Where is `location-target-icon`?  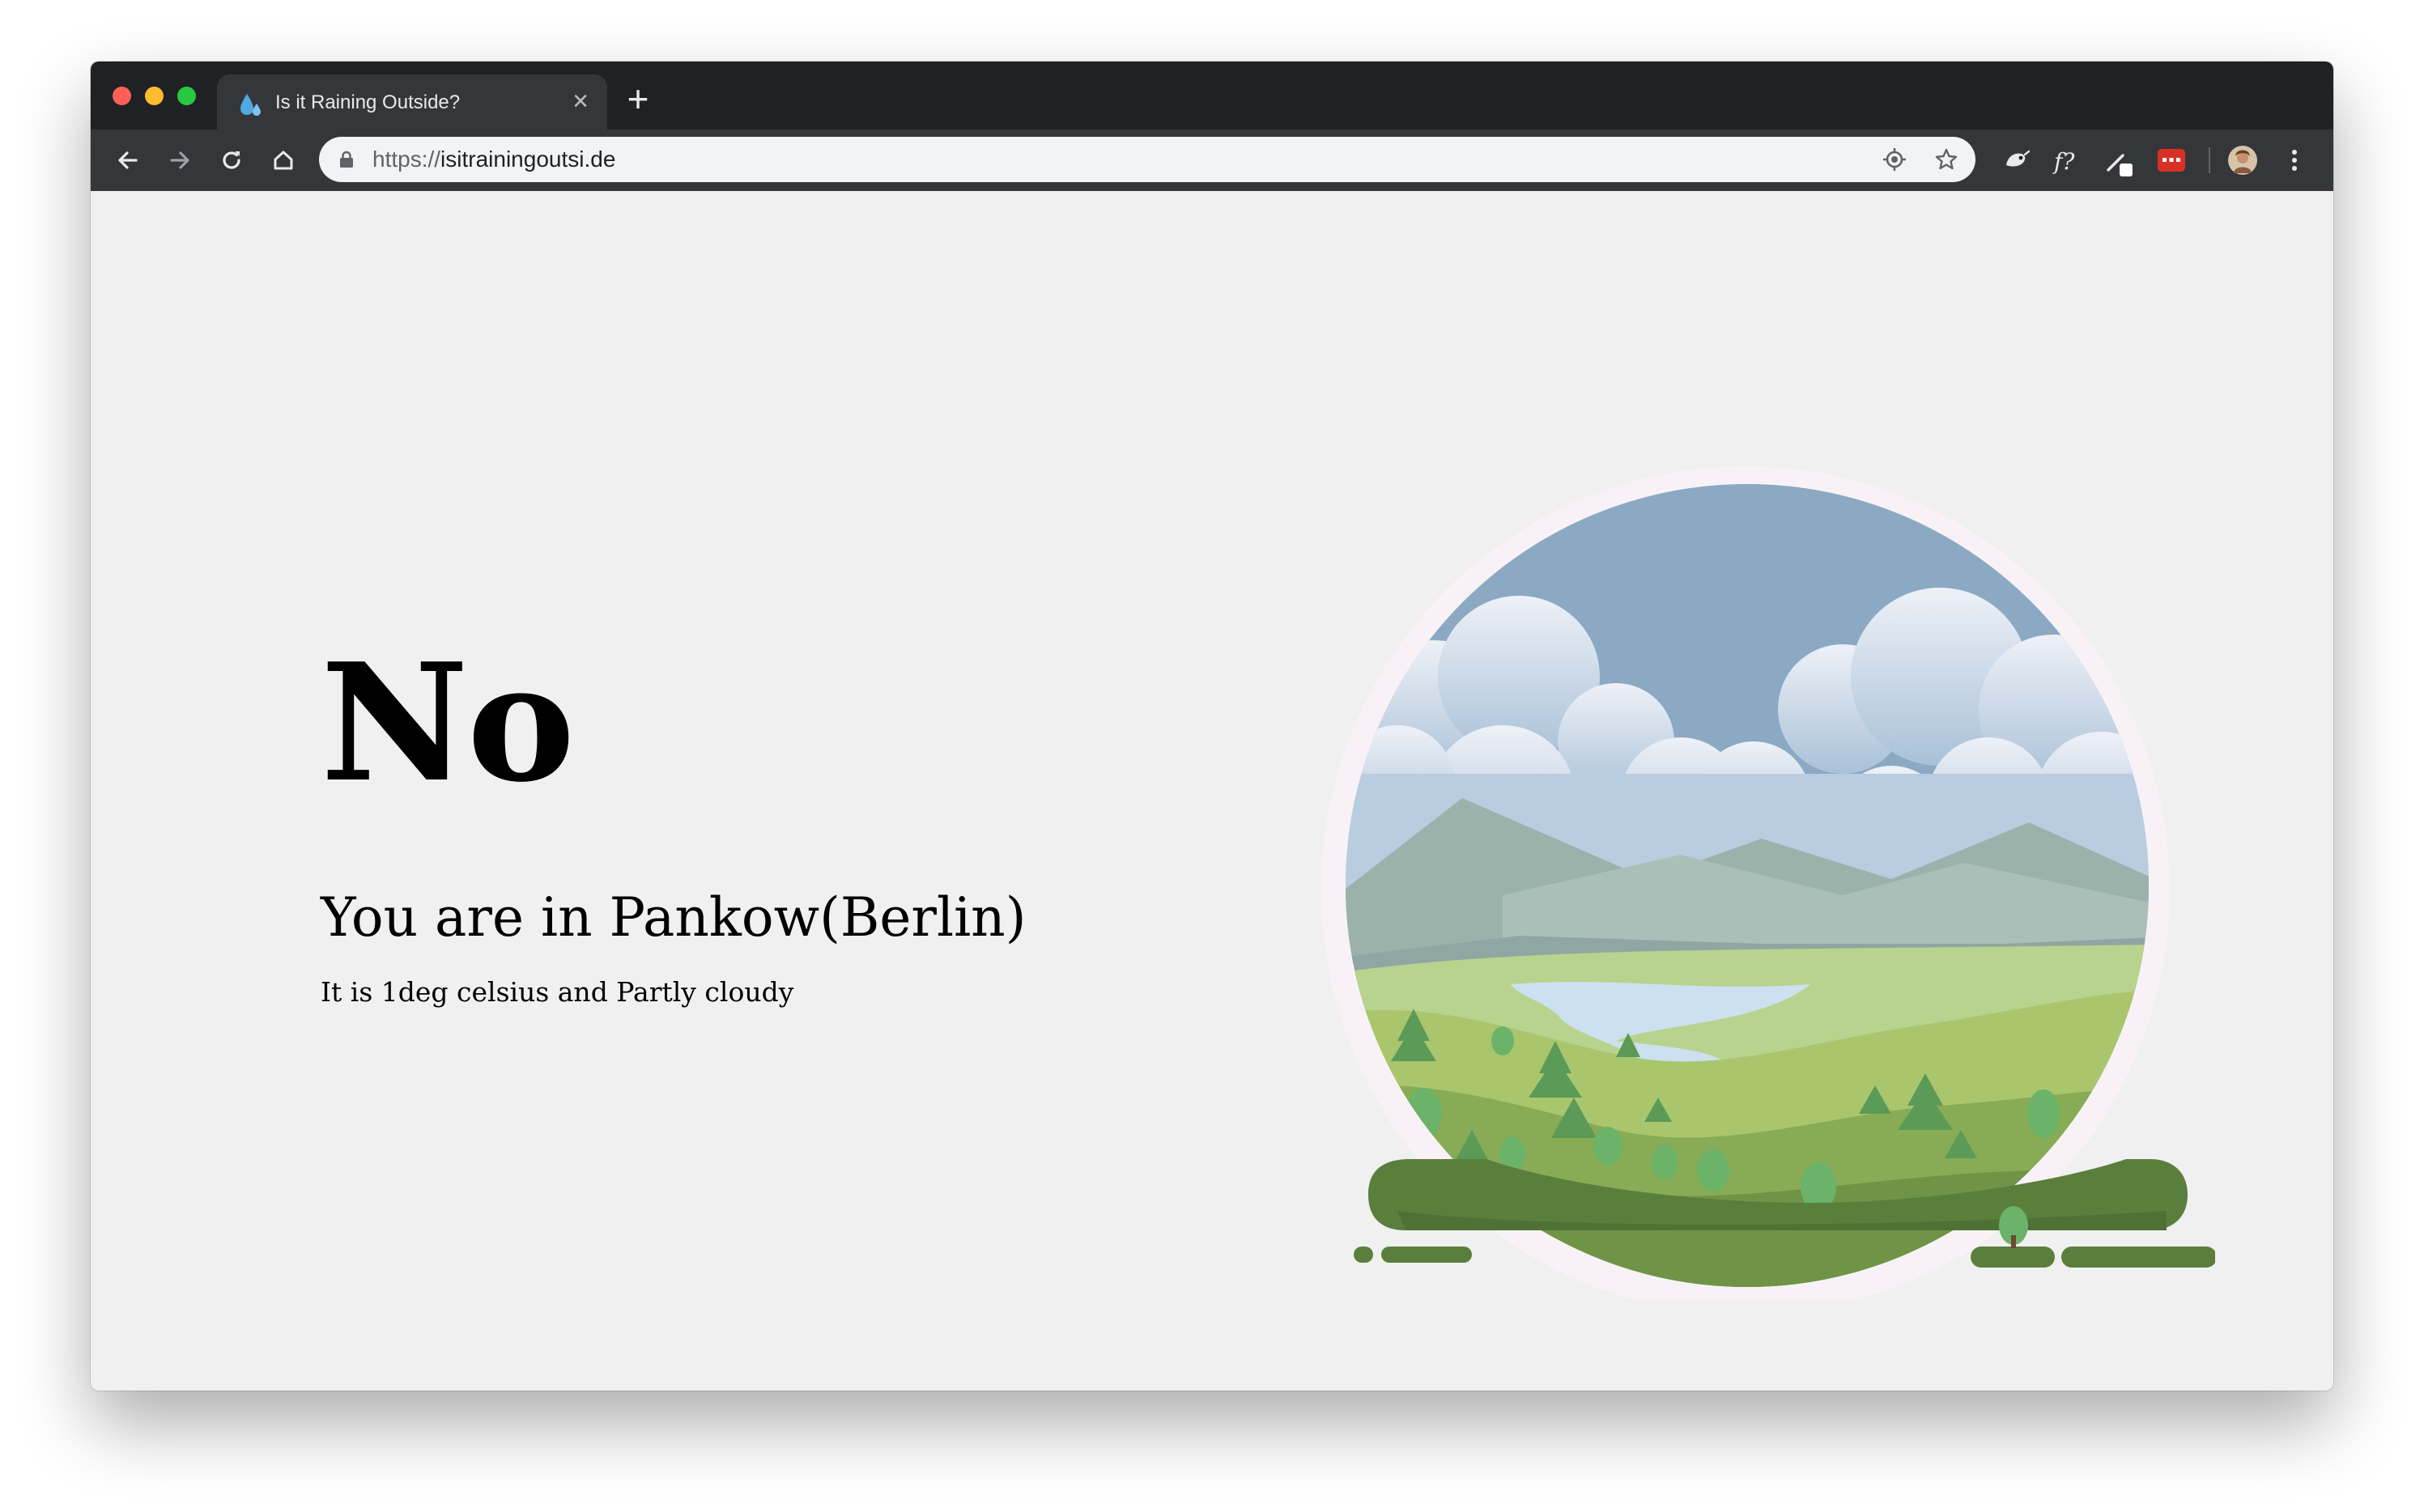
location-target-icon is located at coordinates (1894, 159).